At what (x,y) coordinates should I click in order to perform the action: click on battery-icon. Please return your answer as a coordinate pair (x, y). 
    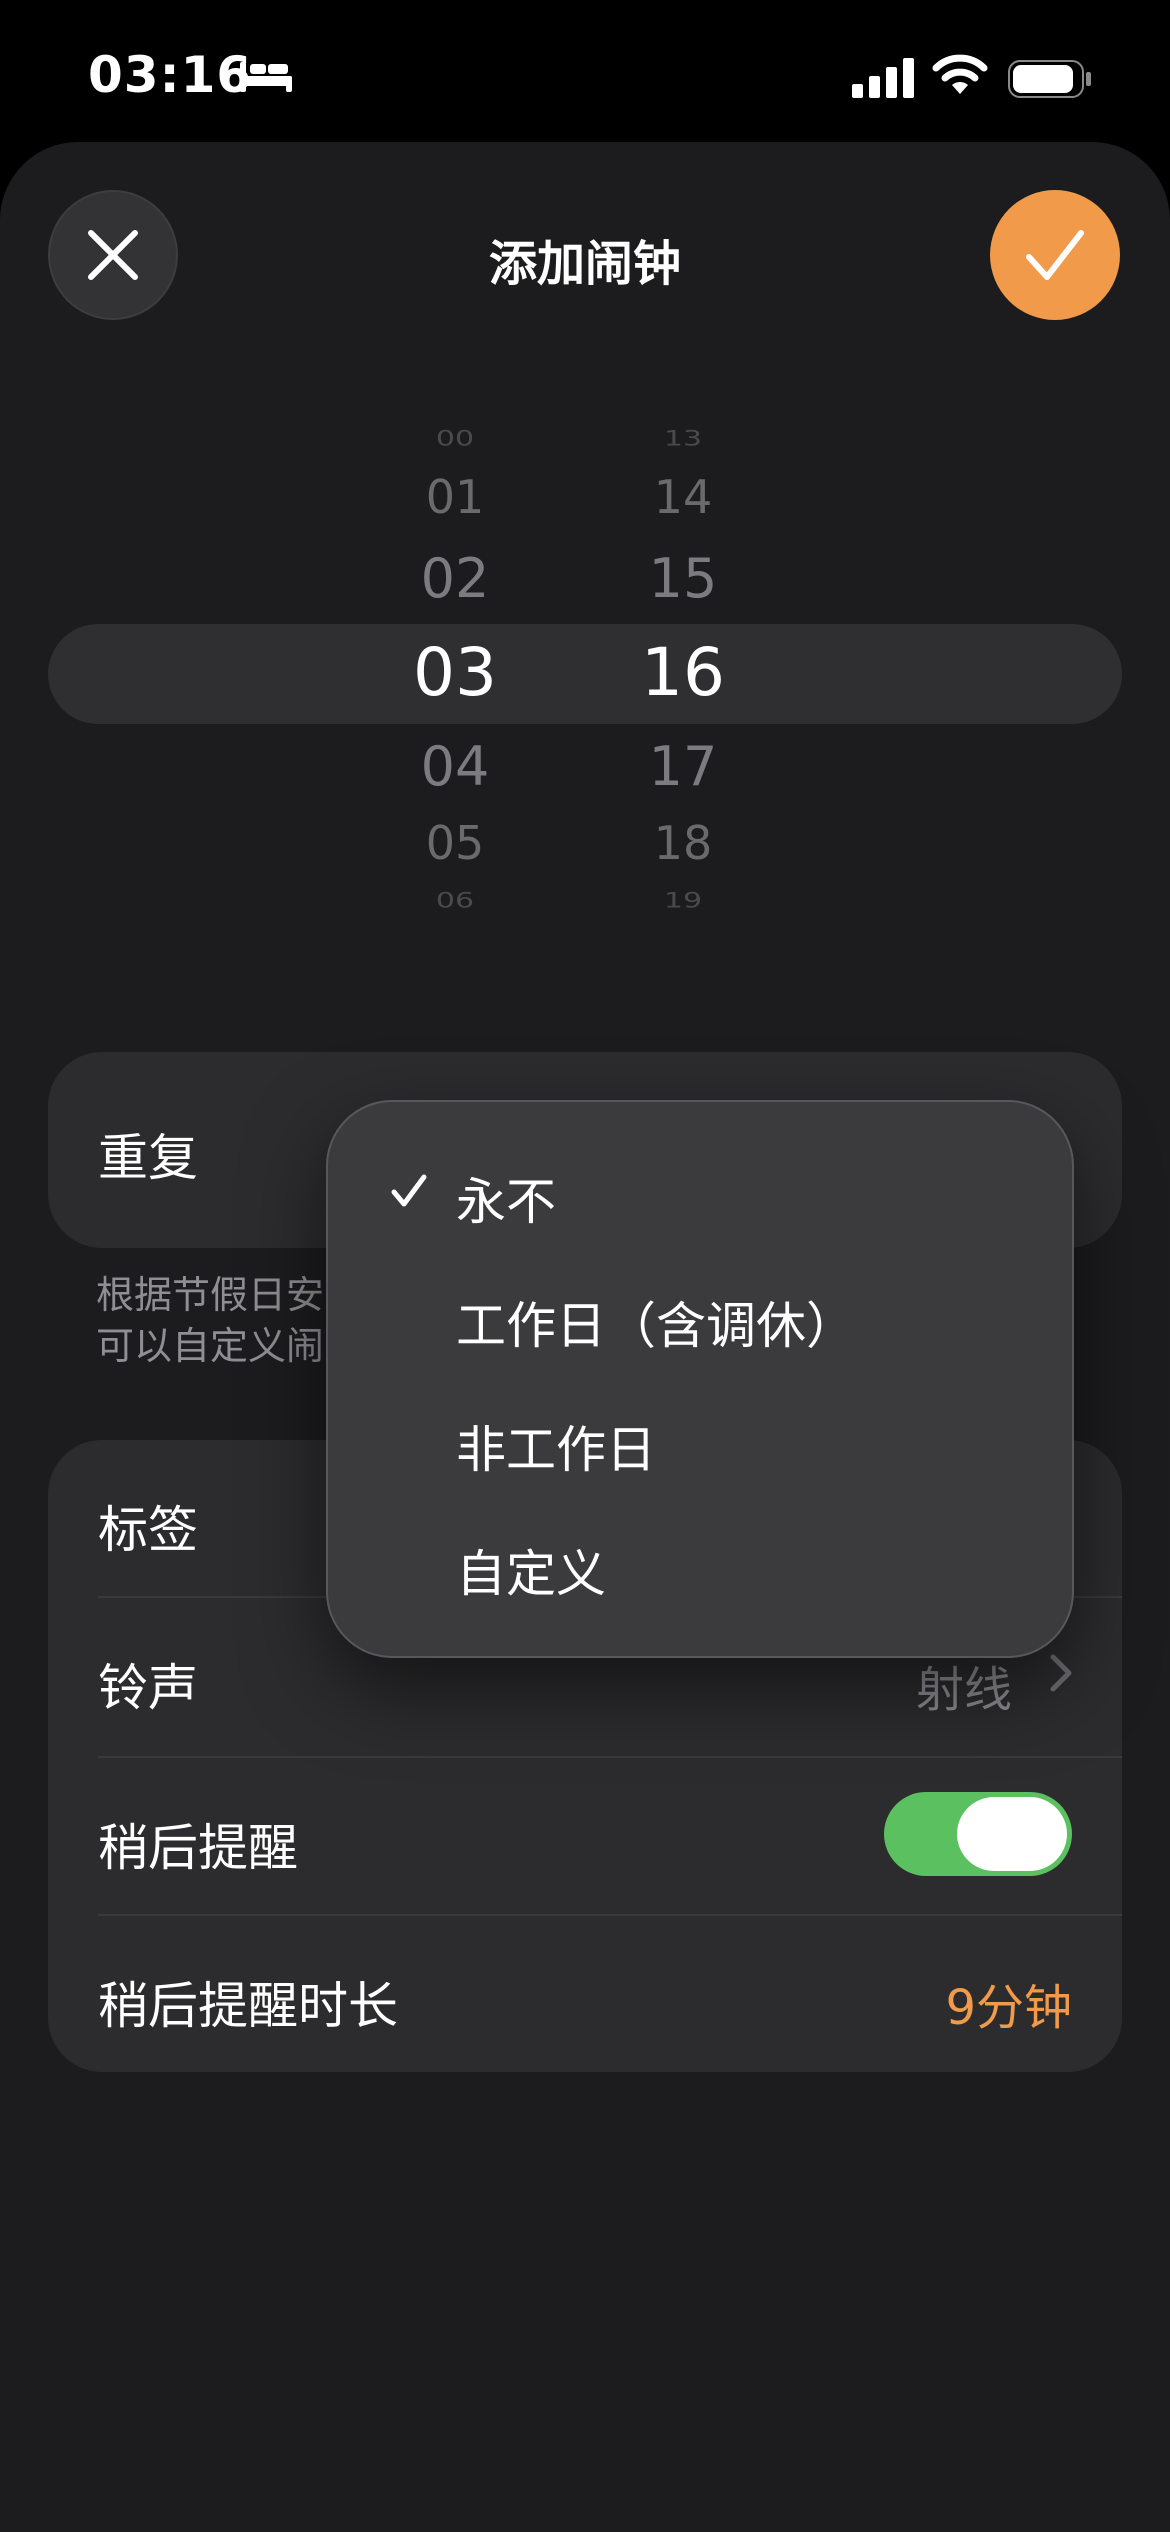
    Looking at the image, I should click on (1049, 79).